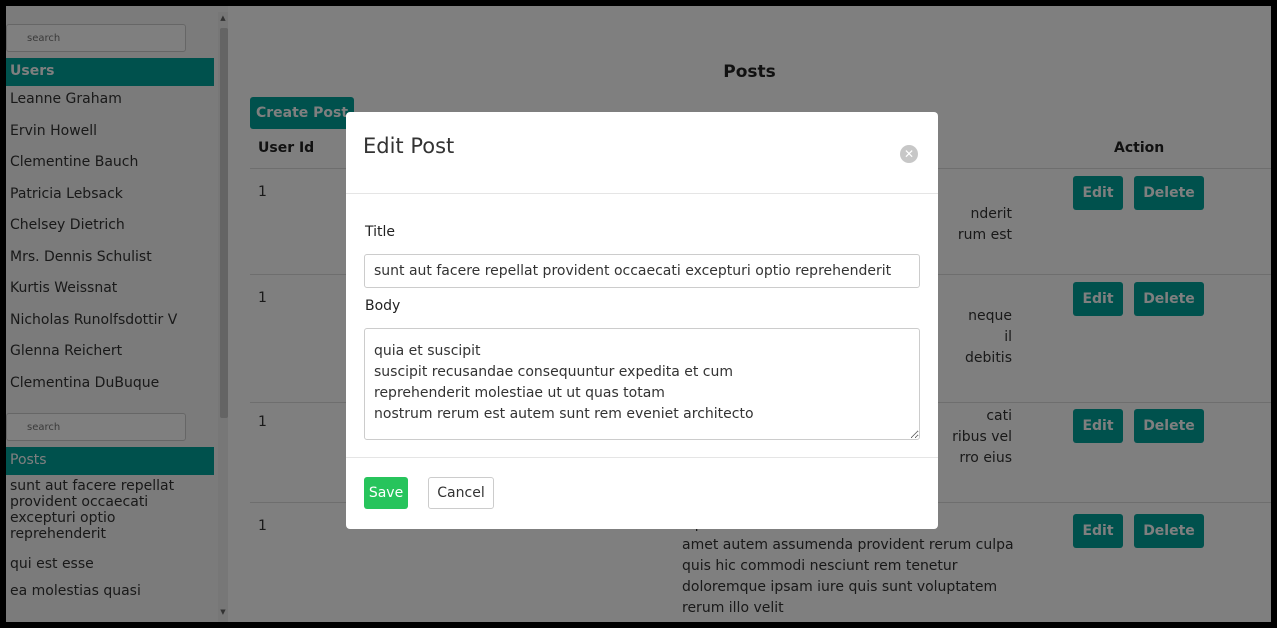 The width and height of the screenshot is (1277, 628). I want to click on title-label: Title, so click(380, 232).